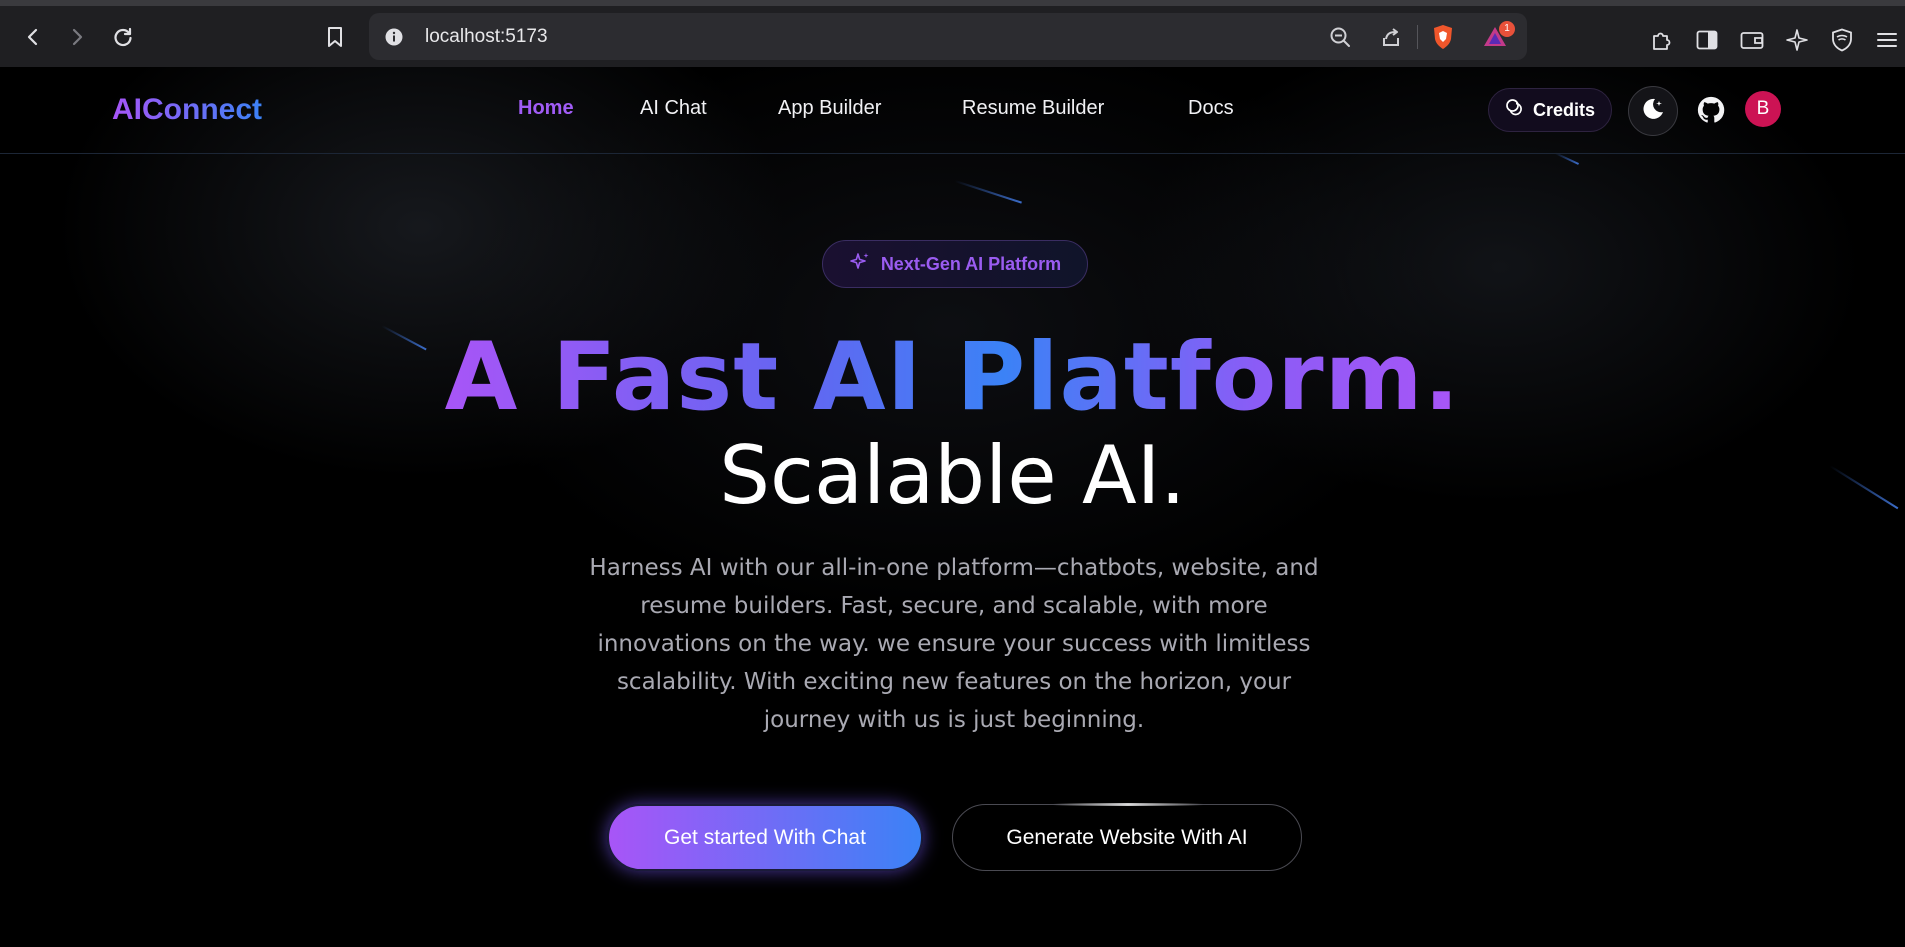 Image resolution: width=1905 pixels, height=947 pixels. Describe the element at coordinates (1711, 110) in the screenshot. I see `github-icon` at that location.